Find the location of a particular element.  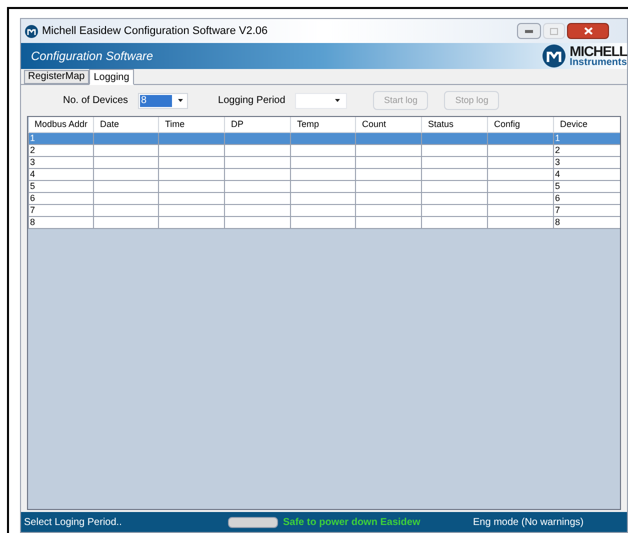

column-header: Date is located at coordinates (126, 124).